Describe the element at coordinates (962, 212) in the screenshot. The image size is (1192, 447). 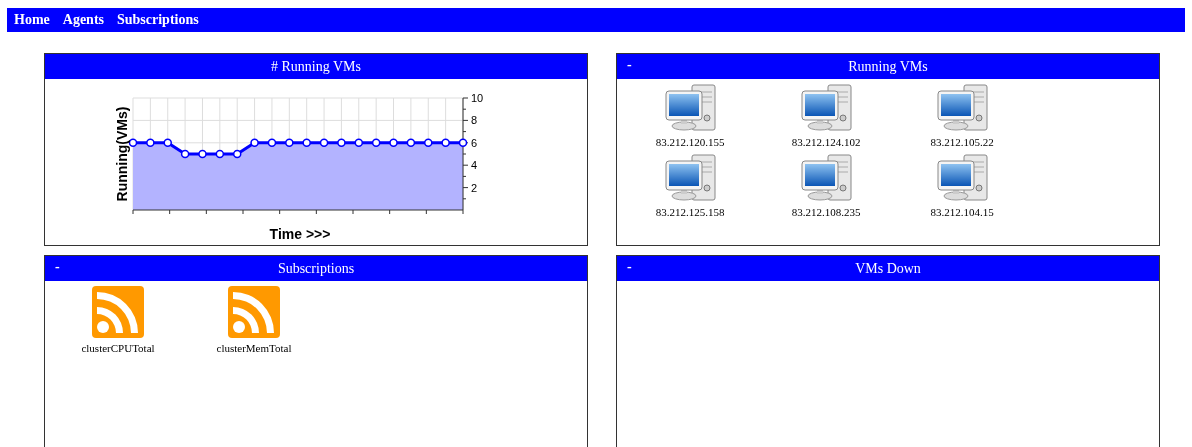
I see `host-label: 83.212.104.15` at that location.